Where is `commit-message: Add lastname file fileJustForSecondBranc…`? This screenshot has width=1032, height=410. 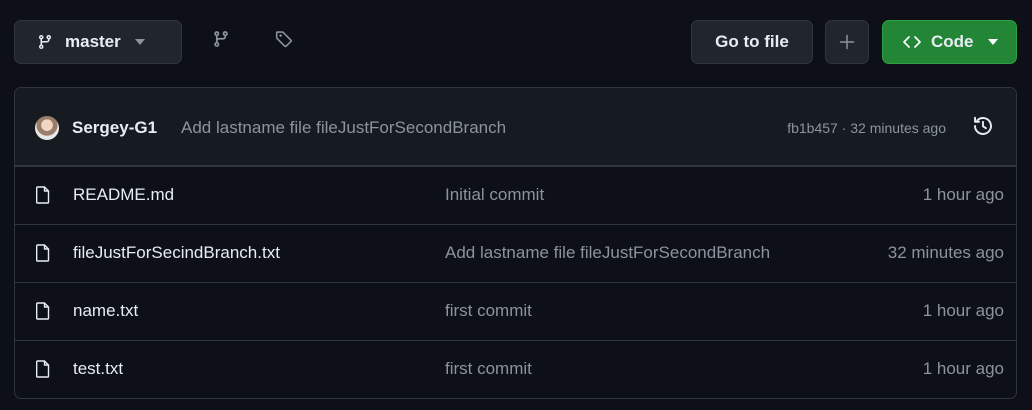 commit-message: Add lastname file fileJustForSecondBranc… is located at coordinates (343, 128).